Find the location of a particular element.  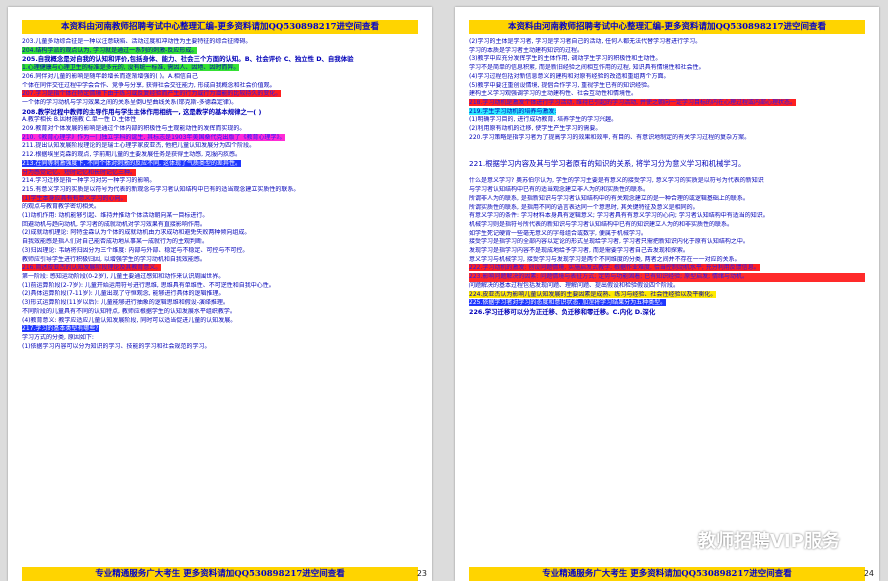

text-line: 不同阶段的儿童具有不同的认知特点, 教师应根据学生的认知发展水平组织教学。 is located at coordinates (129, 311).